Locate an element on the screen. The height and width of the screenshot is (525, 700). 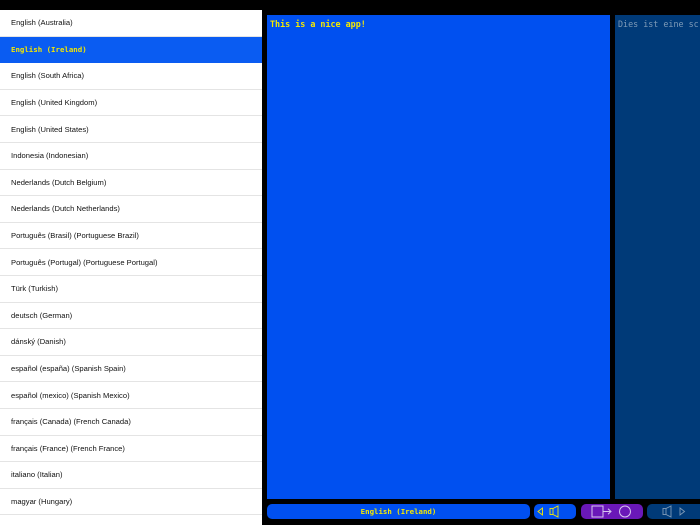
language-option: Português (Brasil) (Portuguese Brazil) is located at coordinates (131, 236).